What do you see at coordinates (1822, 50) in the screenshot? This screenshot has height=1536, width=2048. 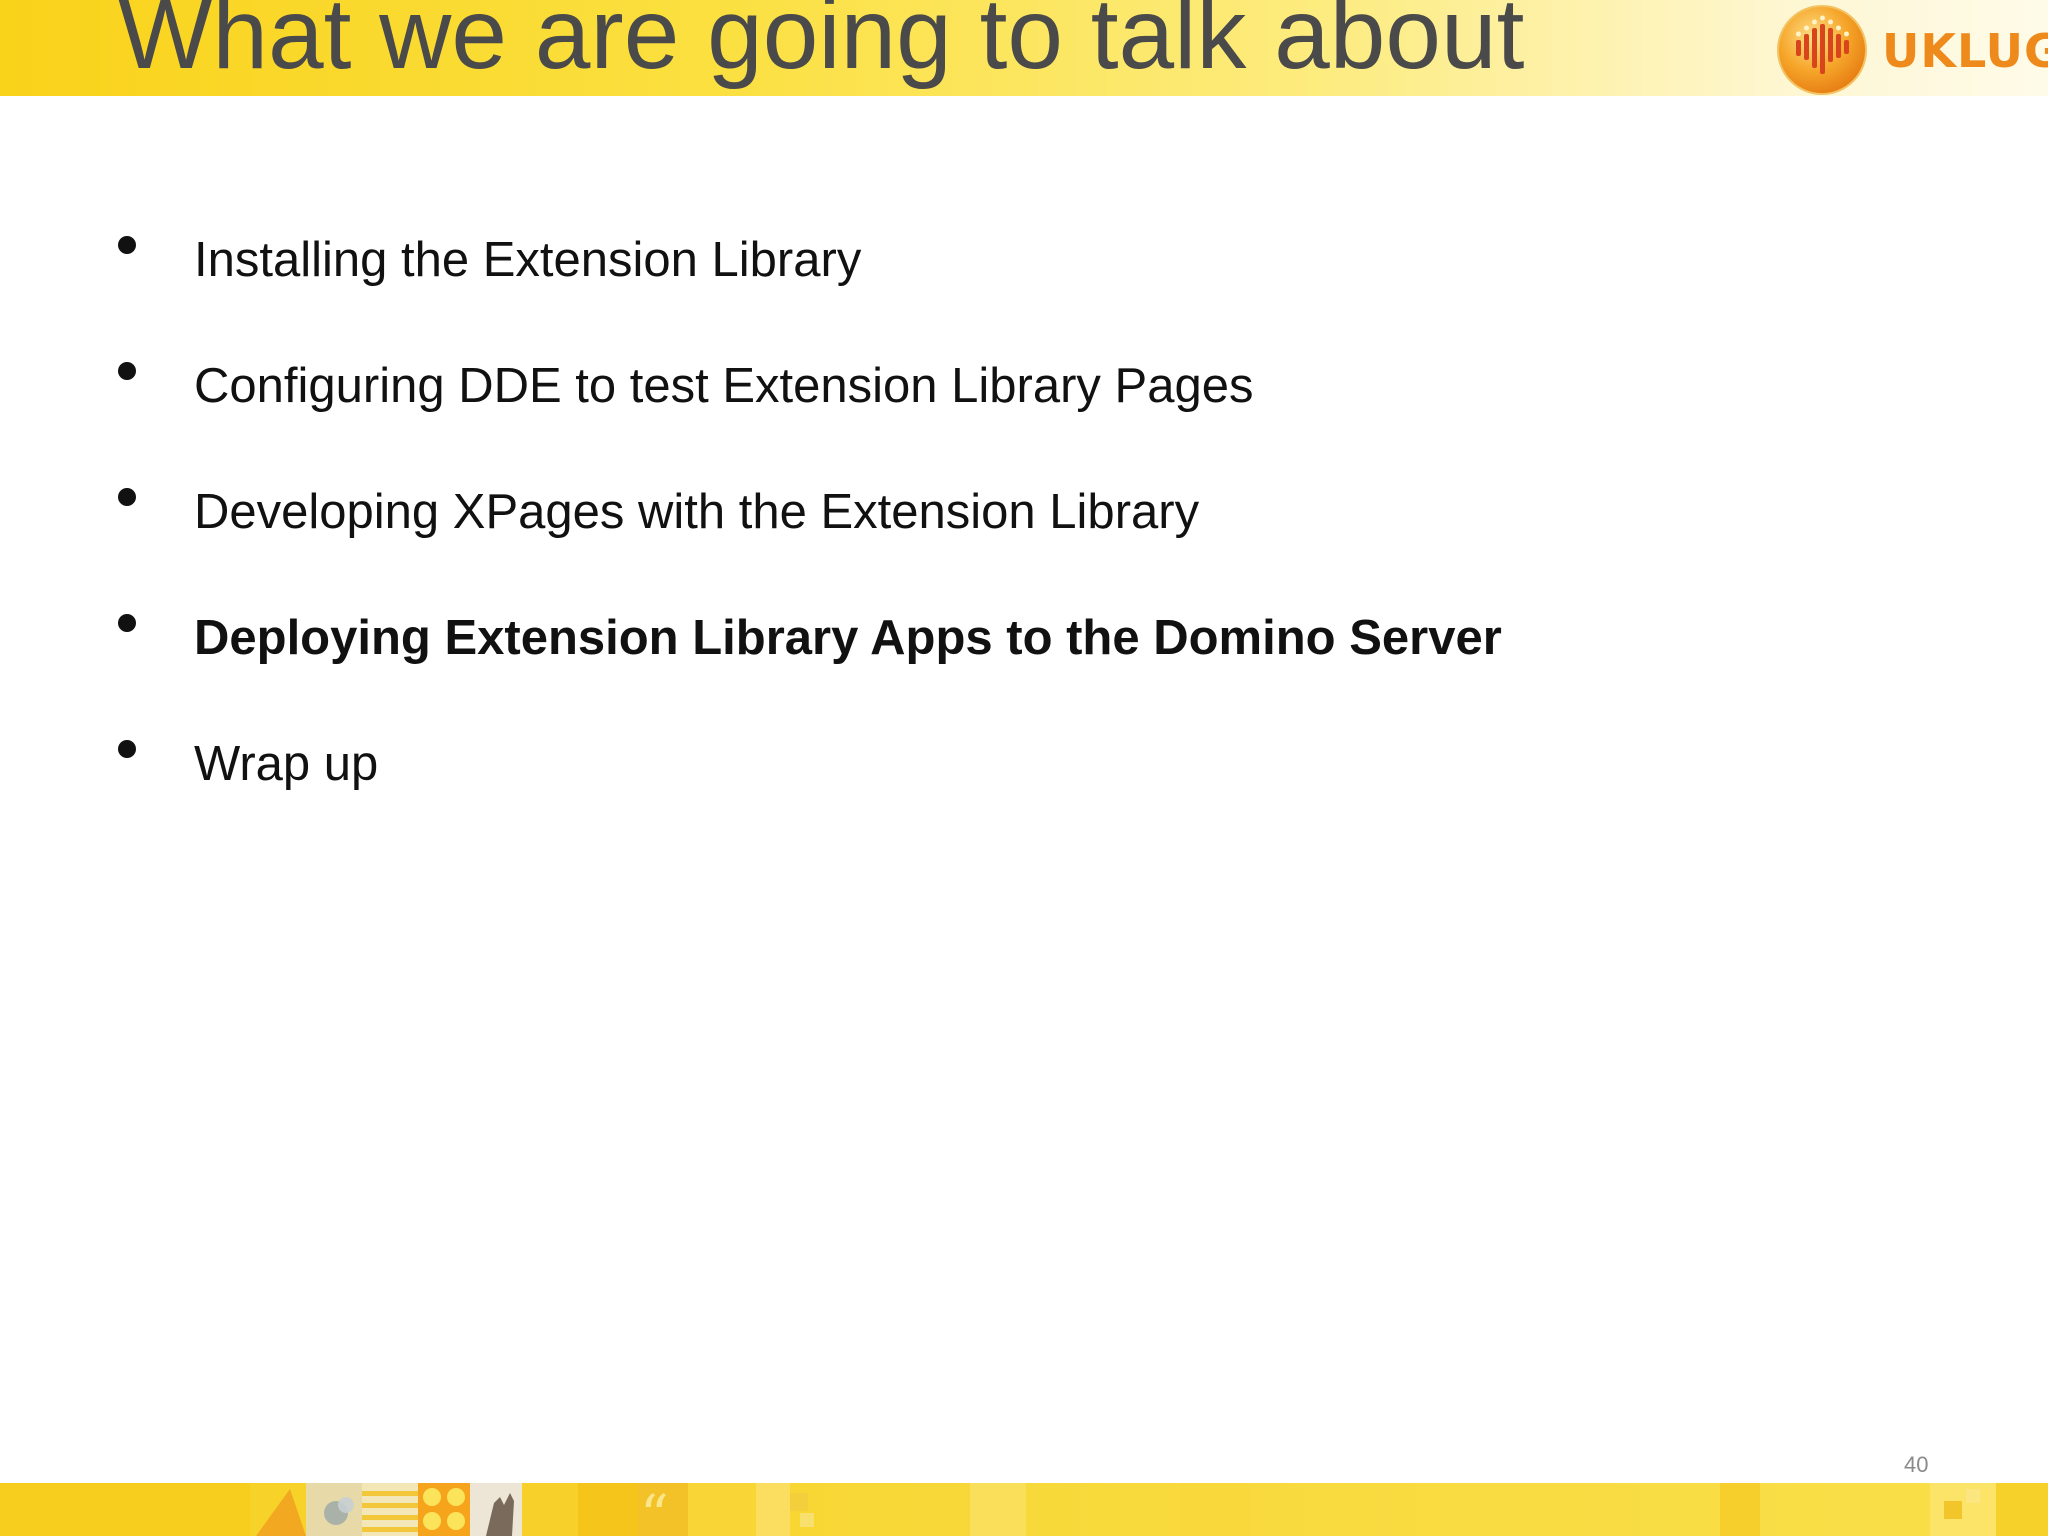 I see `uklug-logo-icon` at bounding box center [1822, 50].